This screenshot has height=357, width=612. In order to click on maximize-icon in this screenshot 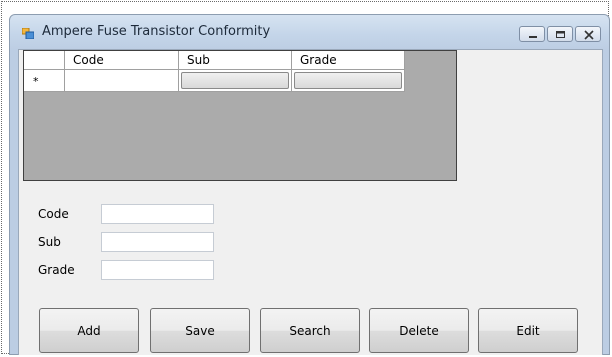, I will do `click(560, 34)`.